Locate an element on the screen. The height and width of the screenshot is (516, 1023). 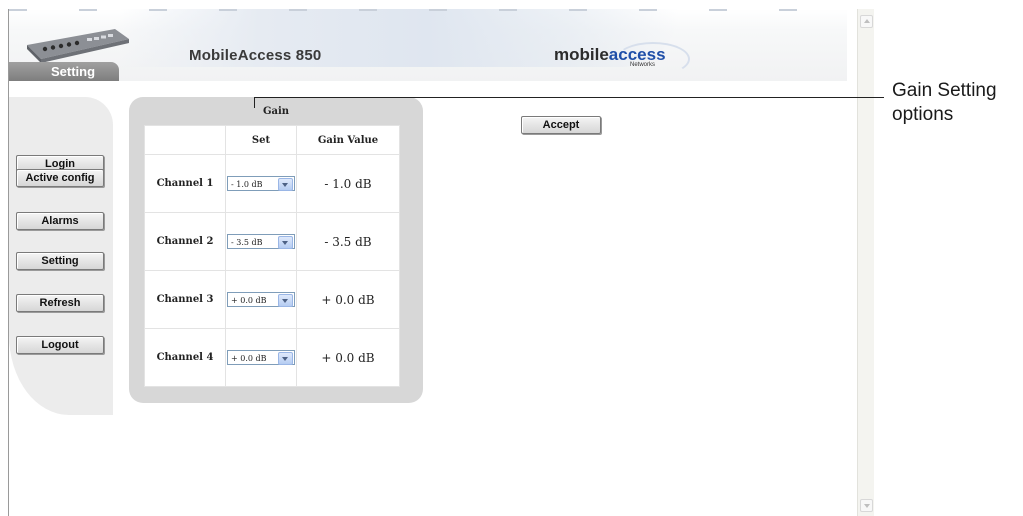
gain-title: Gain is located at coordinates (276, 111).